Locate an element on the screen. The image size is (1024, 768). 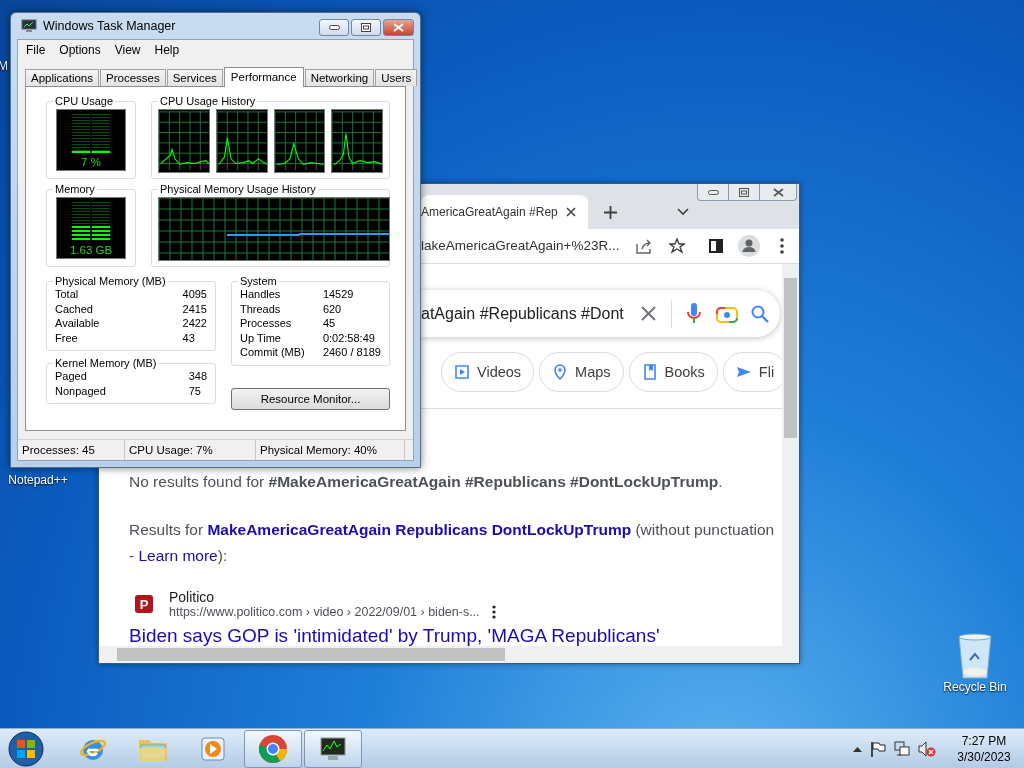
stat-label: Processes is located at coordinates (266, 323).